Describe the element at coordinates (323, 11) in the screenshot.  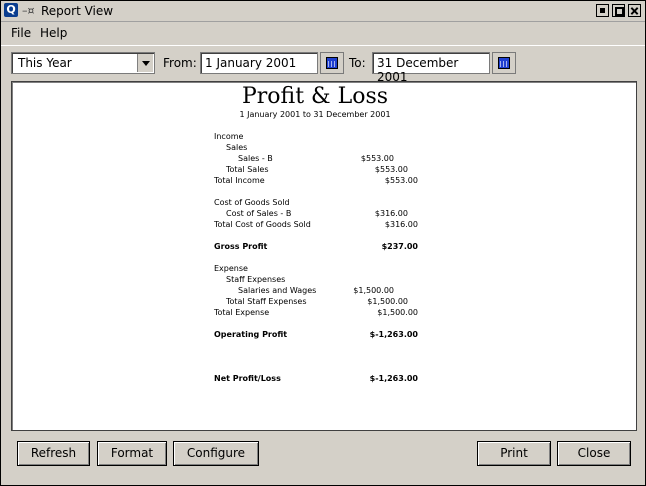
I see `title-bar: Q –¤ Report View` at that location.